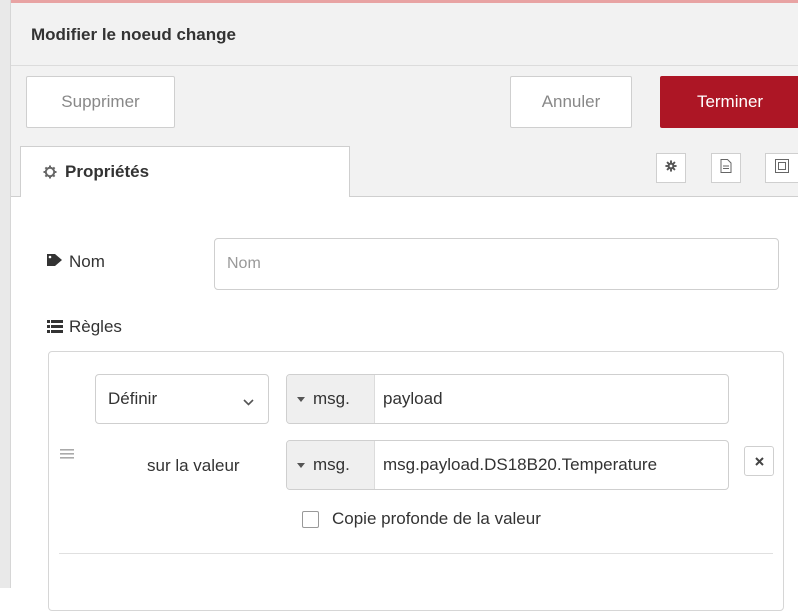 The image size is (798, 611). Describe the element at coordinates (100, 102) in the screenshot. I see `delete-button: Supprimer` at that location.